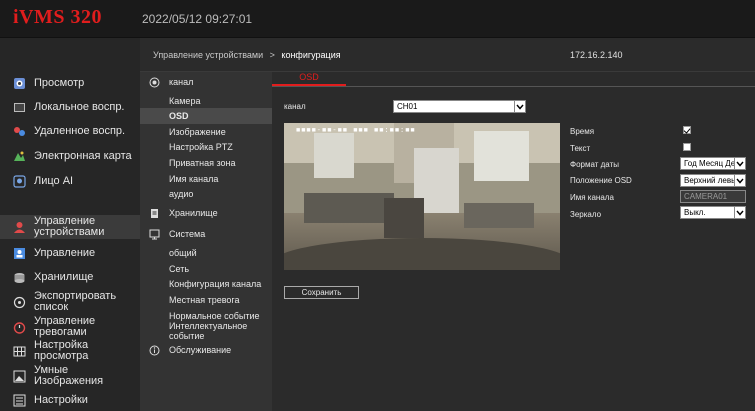 The width and height of the screenshot is (755, 411). Describe the element at coordinates (154, 350) in the screenshot. I see `info-icon` at that location.